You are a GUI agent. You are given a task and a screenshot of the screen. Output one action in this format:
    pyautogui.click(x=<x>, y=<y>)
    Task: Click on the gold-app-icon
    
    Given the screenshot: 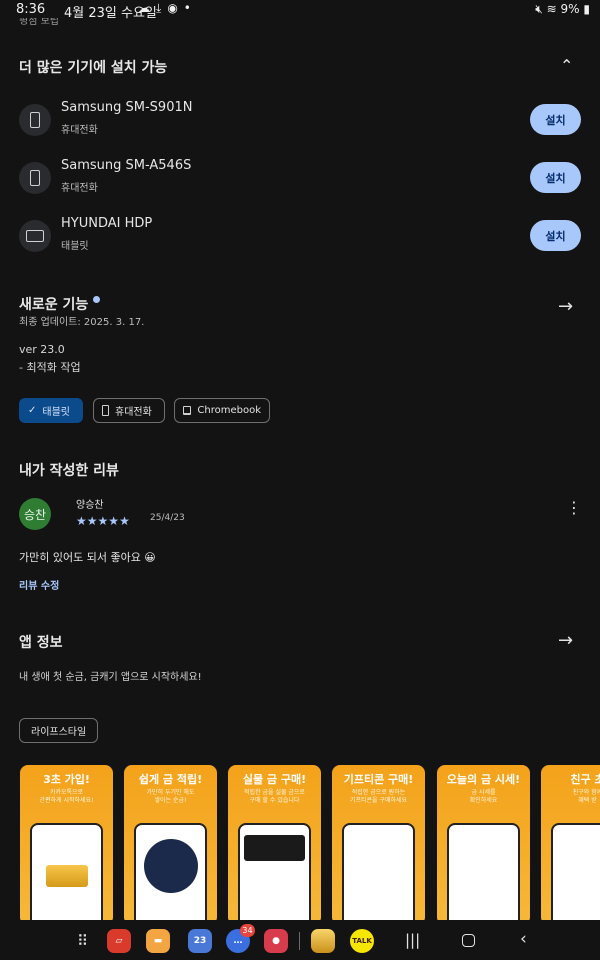 What is the action you would take?
    pyautogui.click(x=323, y=941)
    